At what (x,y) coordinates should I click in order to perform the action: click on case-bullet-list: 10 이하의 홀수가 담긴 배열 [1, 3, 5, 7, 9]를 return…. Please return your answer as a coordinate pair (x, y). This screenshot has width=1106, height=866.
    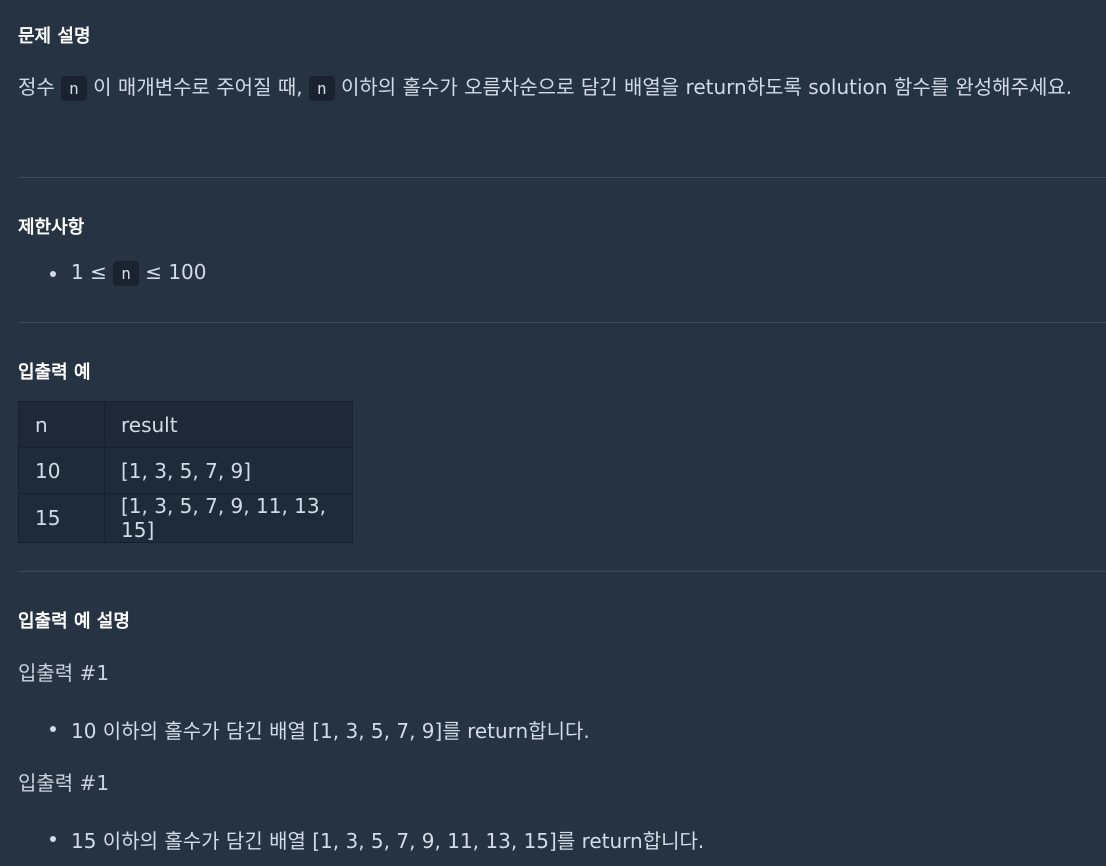
    Looking at the image, I should click on (562, 729).